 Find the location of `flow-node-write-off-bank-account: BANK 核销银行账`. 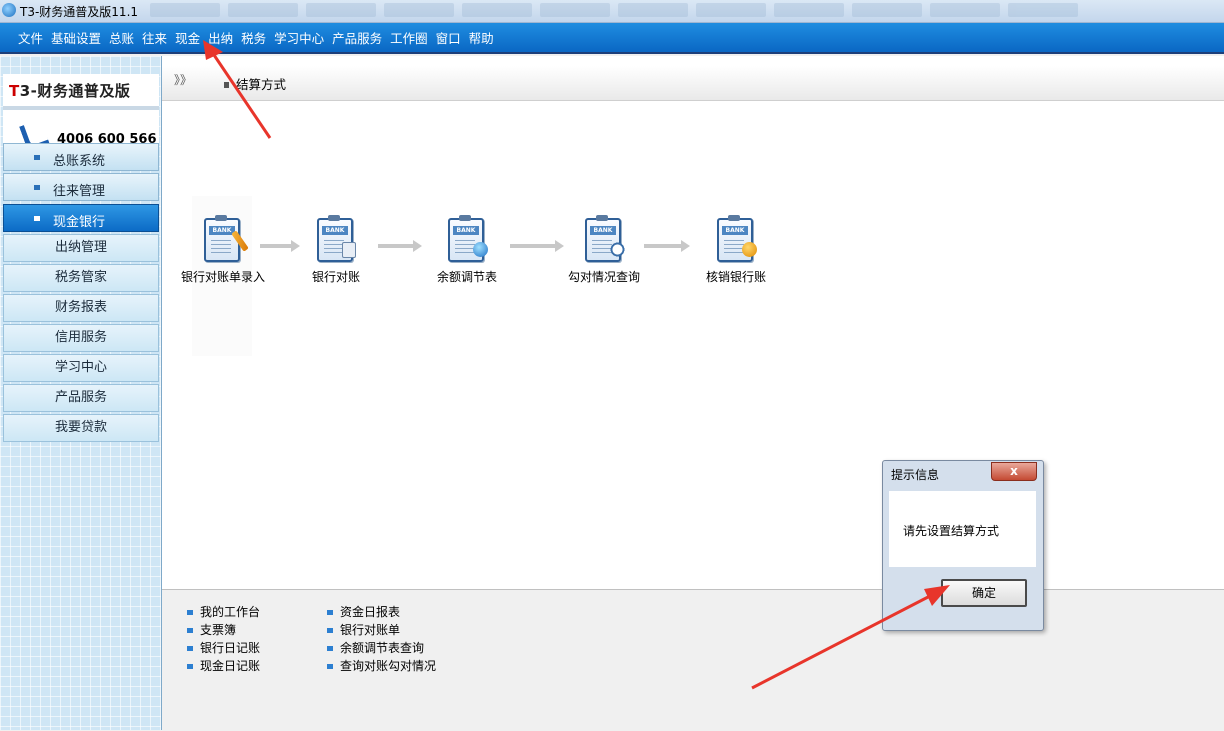

flow-node-write-off-bank-account: BANK 核销银行账 is located at coordinates (736, 251).